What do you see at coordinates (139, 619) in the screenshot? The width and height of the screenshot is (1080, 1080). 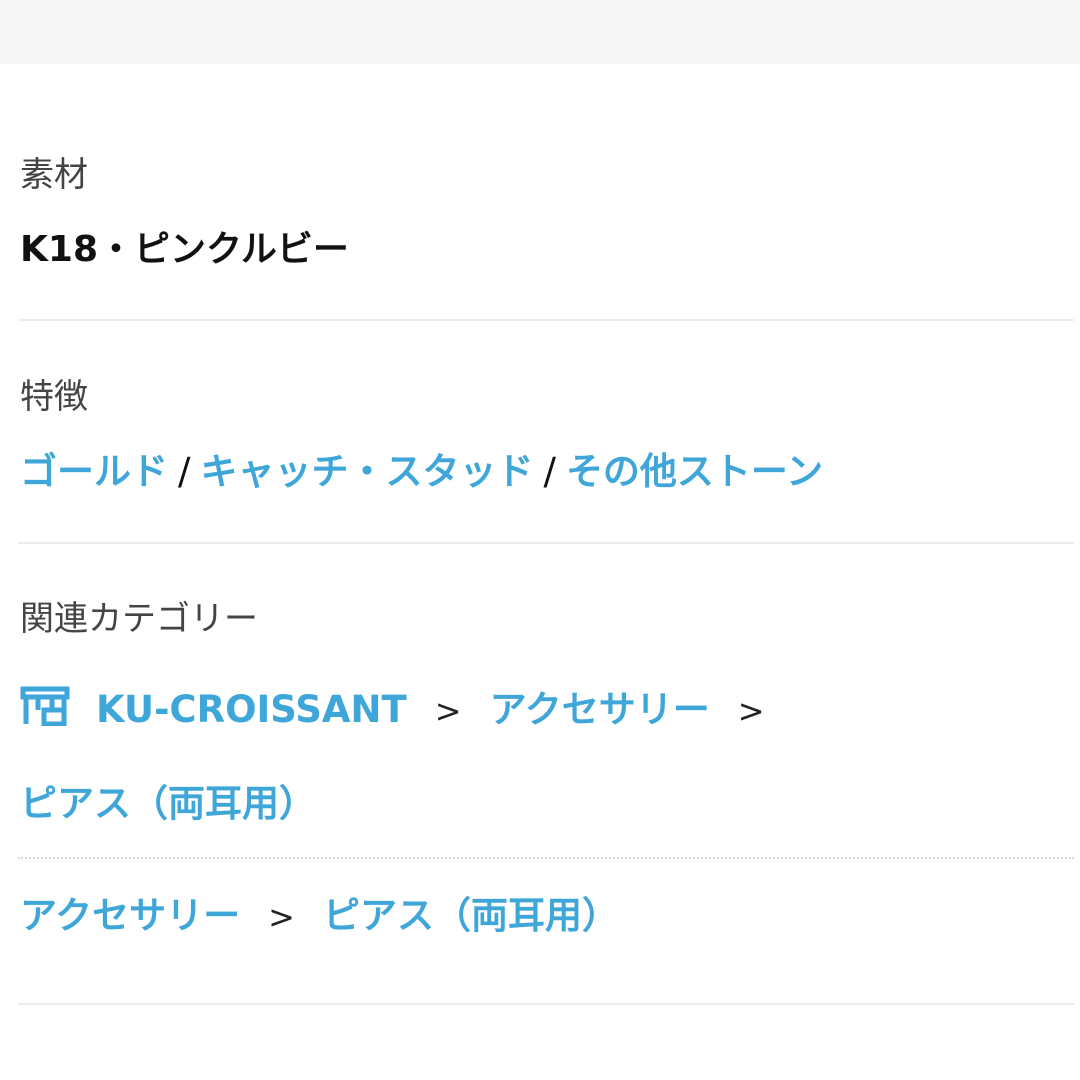 I see `related-categories-label: 関連カテゴリー` at bounding box center [139, 619].